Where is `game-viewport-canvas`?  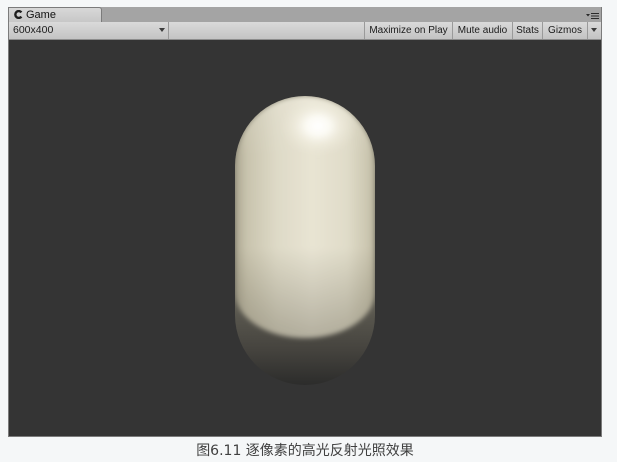 game-viewport-canvas is located at coordinates (305, 240).